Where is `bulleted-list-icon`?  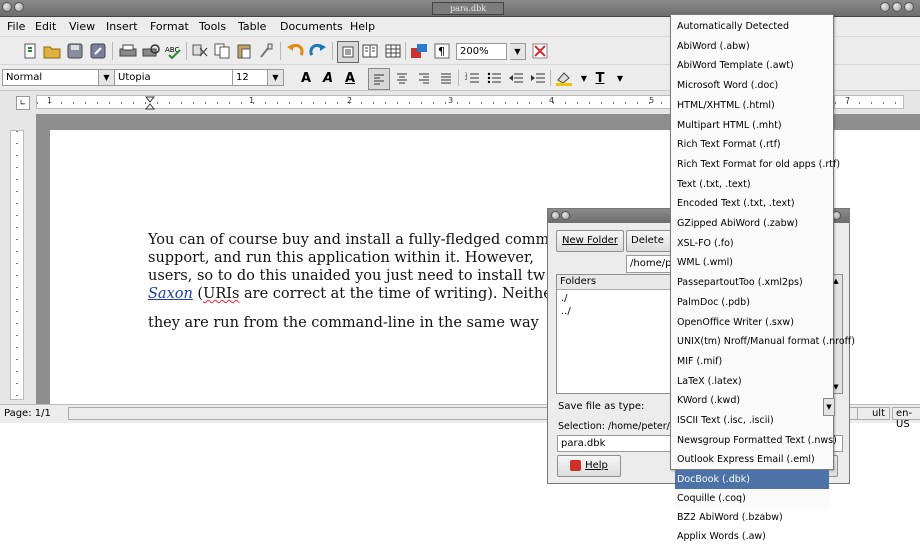 bulleted-list-icon is located at coordinates (494, 78).